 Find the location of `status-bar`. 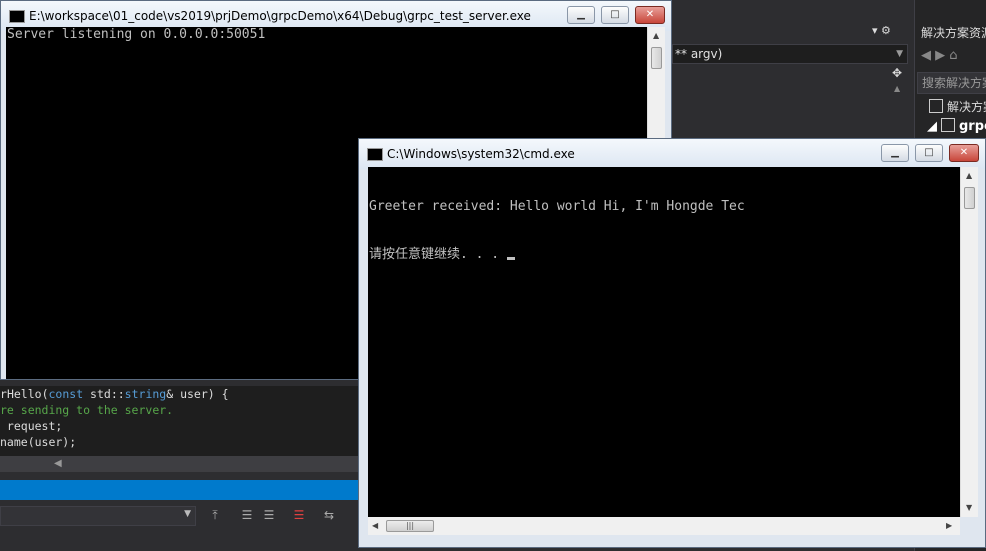

status-bar is located at coordinates (179, 490).